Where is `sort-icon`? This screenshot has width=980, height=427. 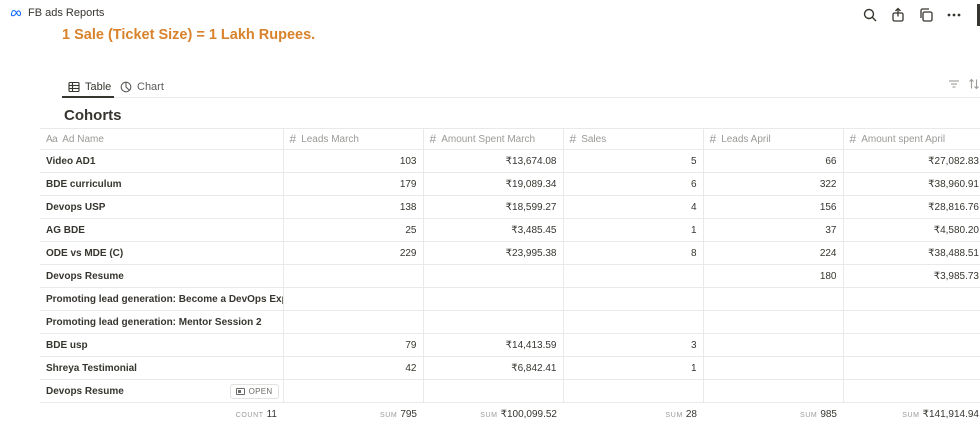 sort-icon is located at coordinates (974, 84).